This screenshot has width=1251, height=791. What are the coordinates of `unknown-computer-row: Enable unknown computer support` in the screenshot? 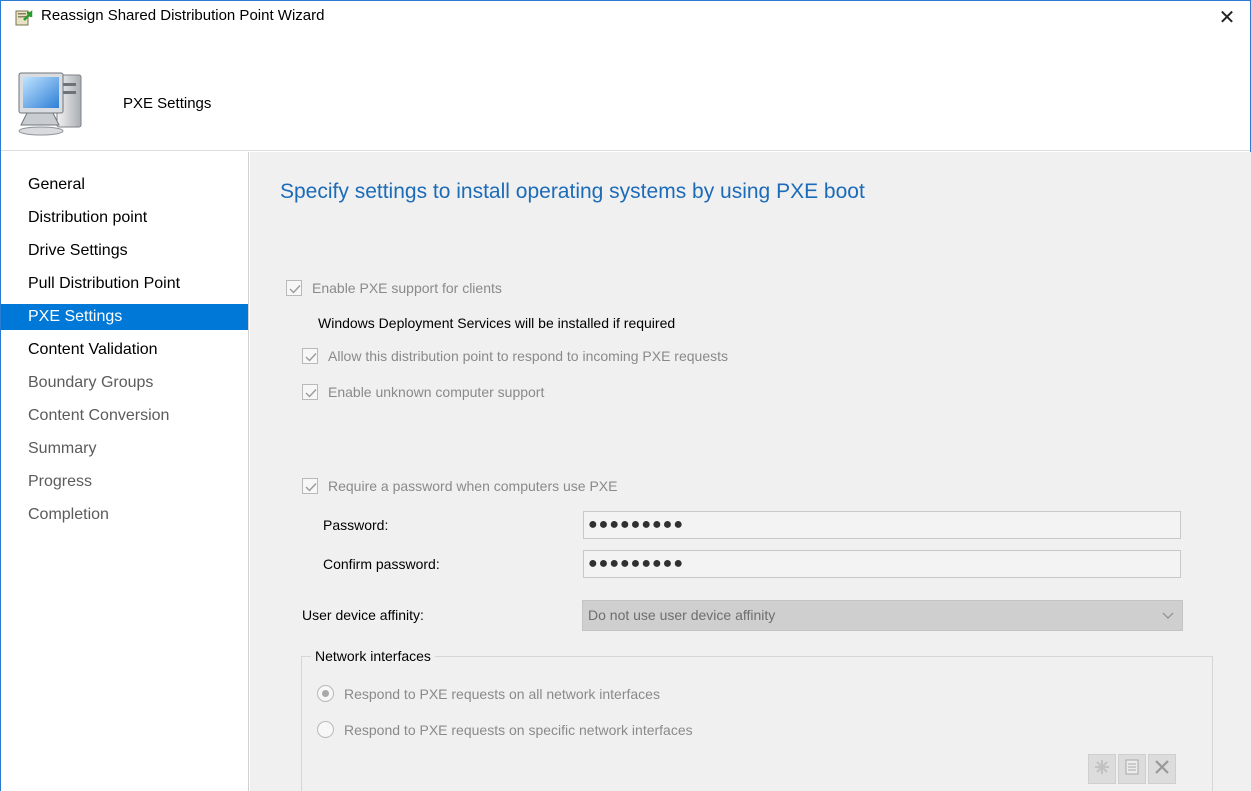 It's located at (423, 392).